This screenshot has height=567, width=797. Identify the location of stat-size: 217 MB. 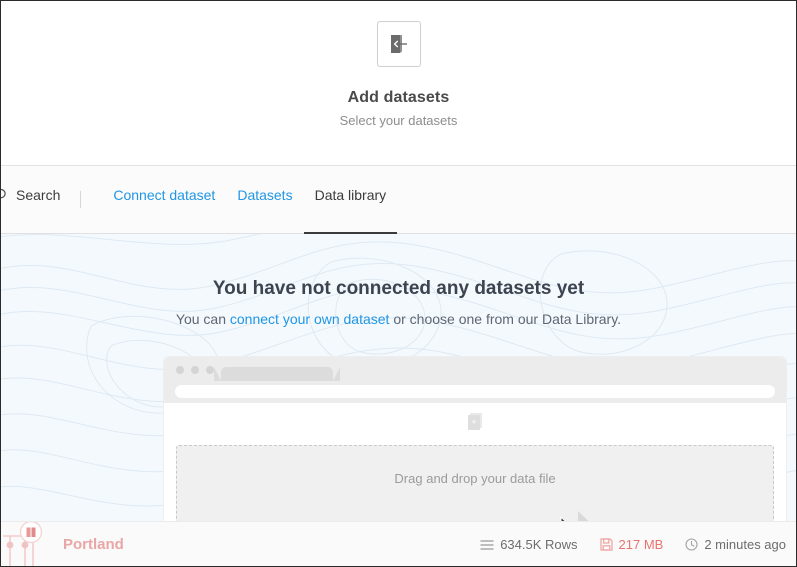
(631, 544).